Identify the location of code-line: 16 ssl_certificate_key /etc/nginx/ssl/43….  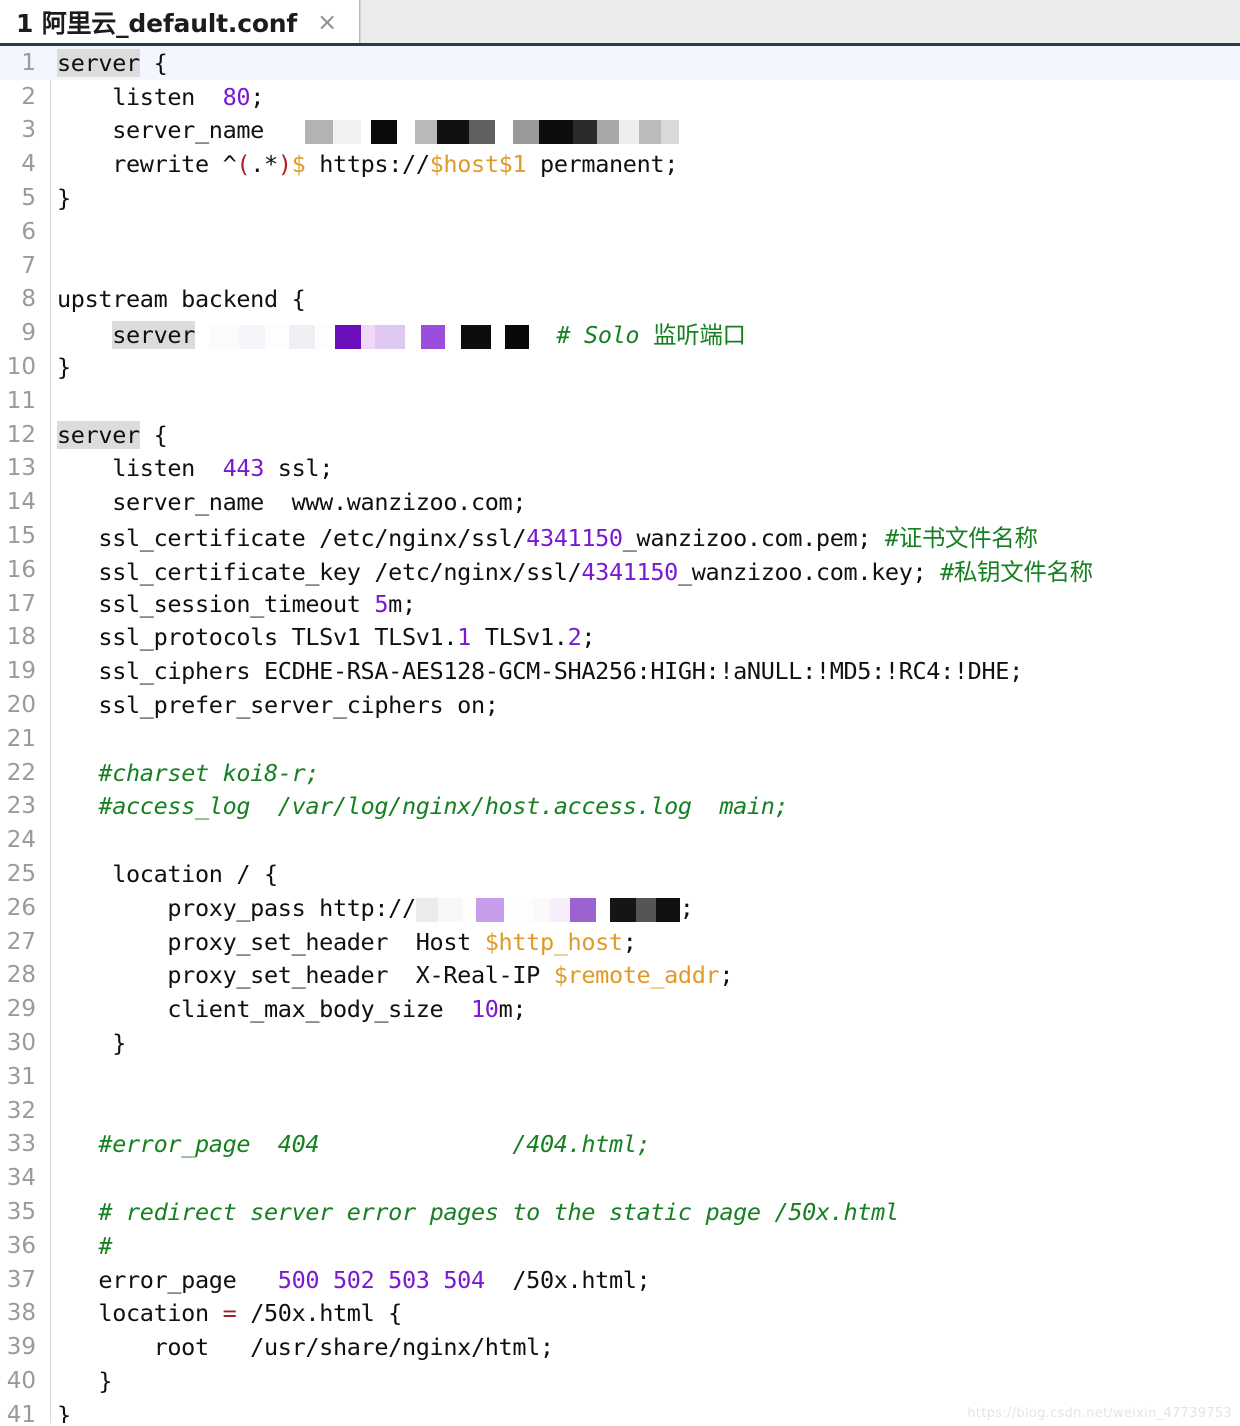
(620, 570).